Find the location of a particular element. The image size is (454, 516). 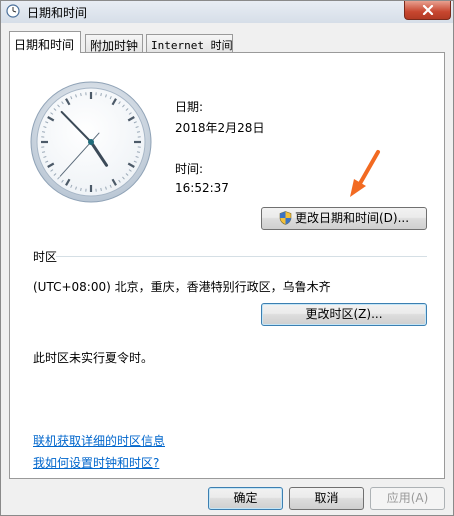

timezone-section-label: 时区 is located at coordinates (45, 257).